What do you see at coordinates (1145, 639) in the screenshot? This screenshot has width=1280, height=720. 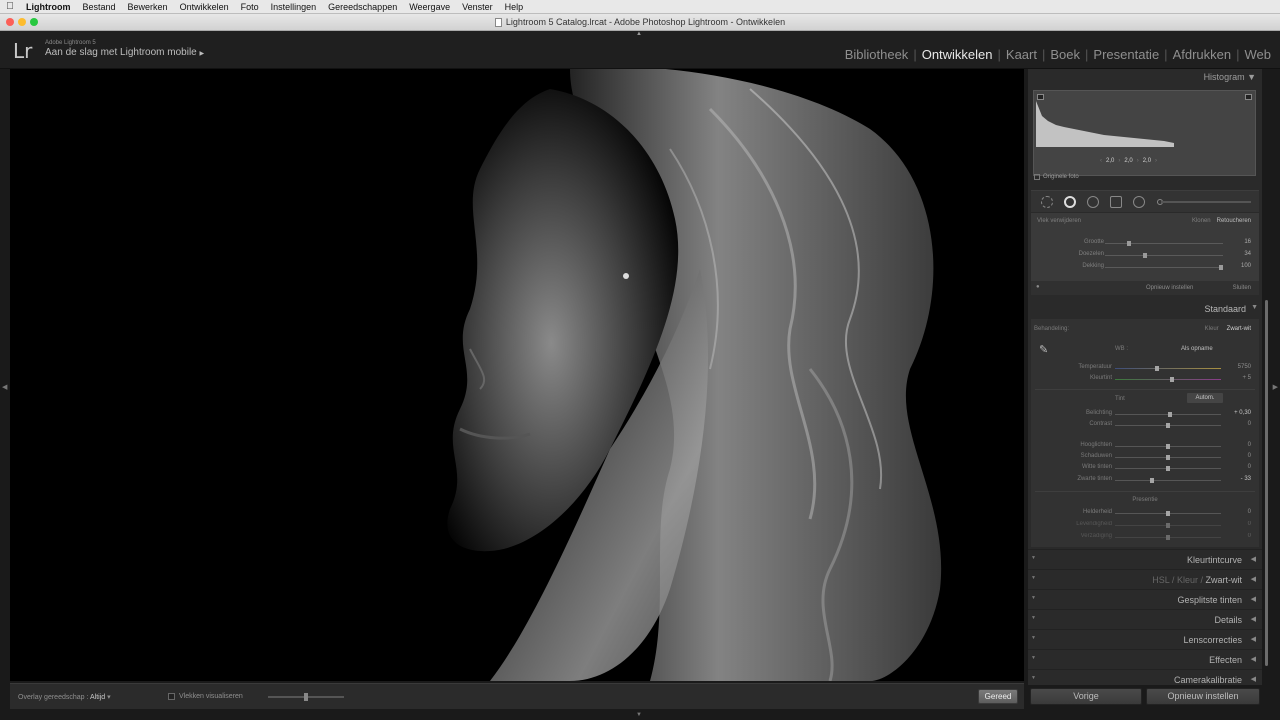 I see `lens-corrections-panel-header: ▼ Lenscorrecties ◀` at bounding box center [1145, 639].